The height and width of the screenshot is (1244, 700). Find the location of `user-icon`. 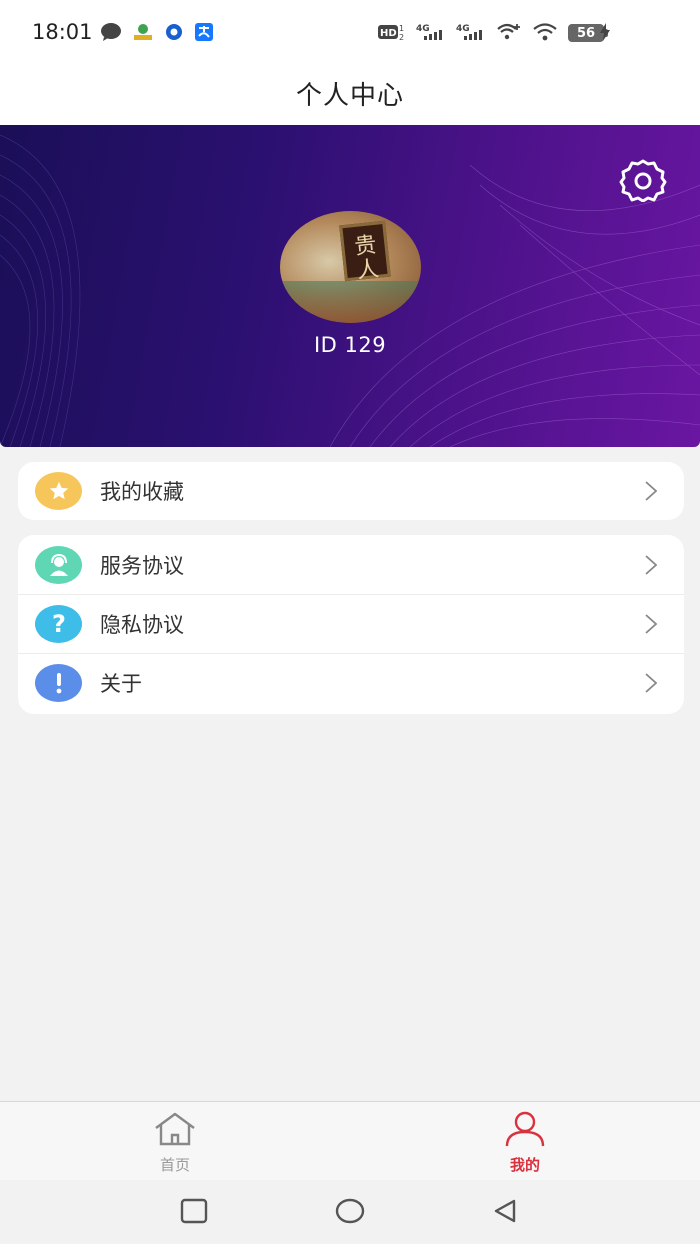

user-icon is located at coordinates (525, 1129).